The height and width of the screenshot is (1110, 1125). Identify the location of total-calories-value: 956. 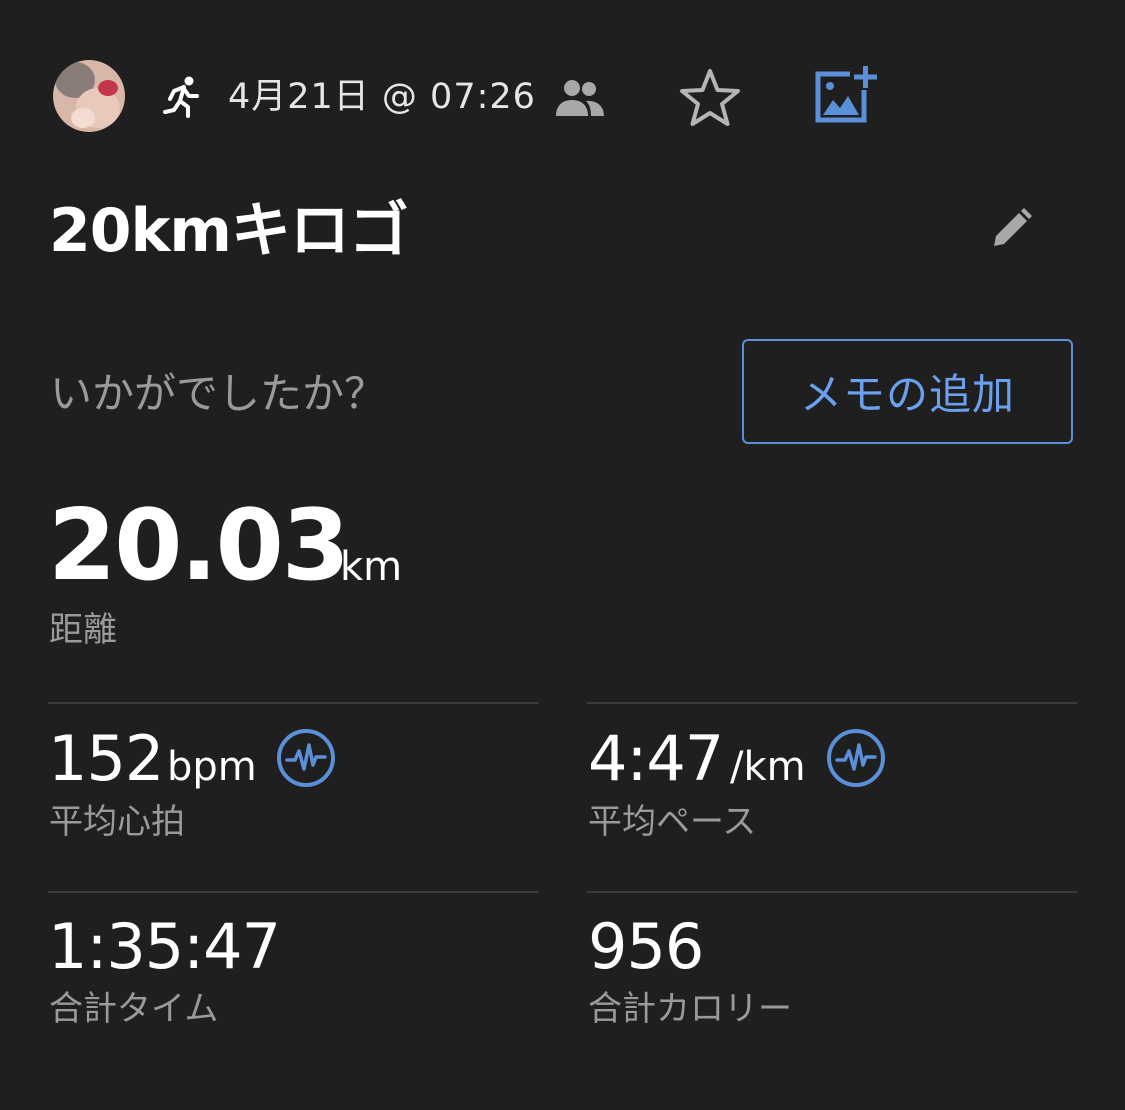
(646, 946).